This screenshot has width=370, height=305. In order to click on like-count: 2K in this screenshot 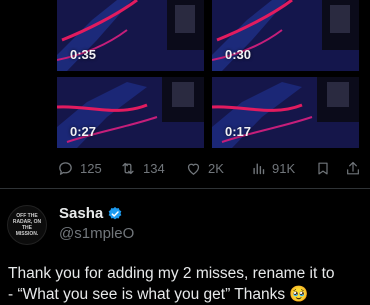, I will do `click(216, 168)`.